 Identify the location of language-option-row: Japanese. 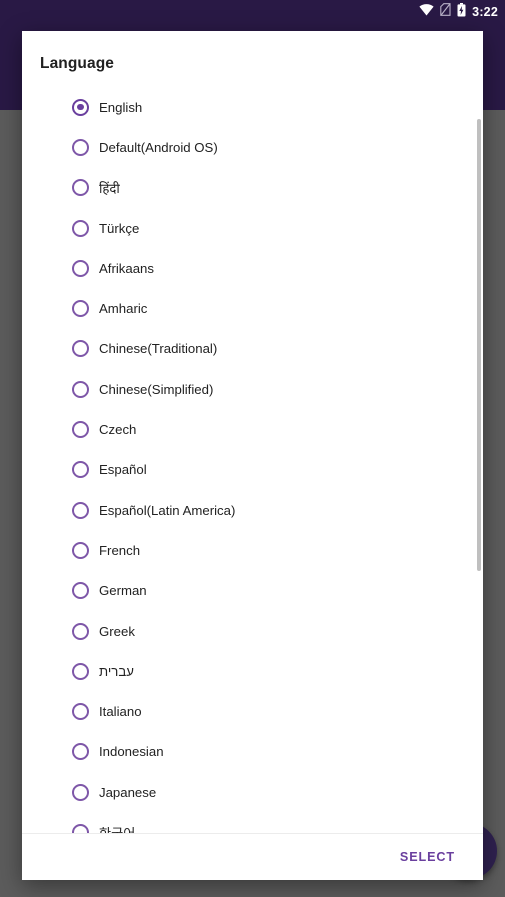
(252, 792).